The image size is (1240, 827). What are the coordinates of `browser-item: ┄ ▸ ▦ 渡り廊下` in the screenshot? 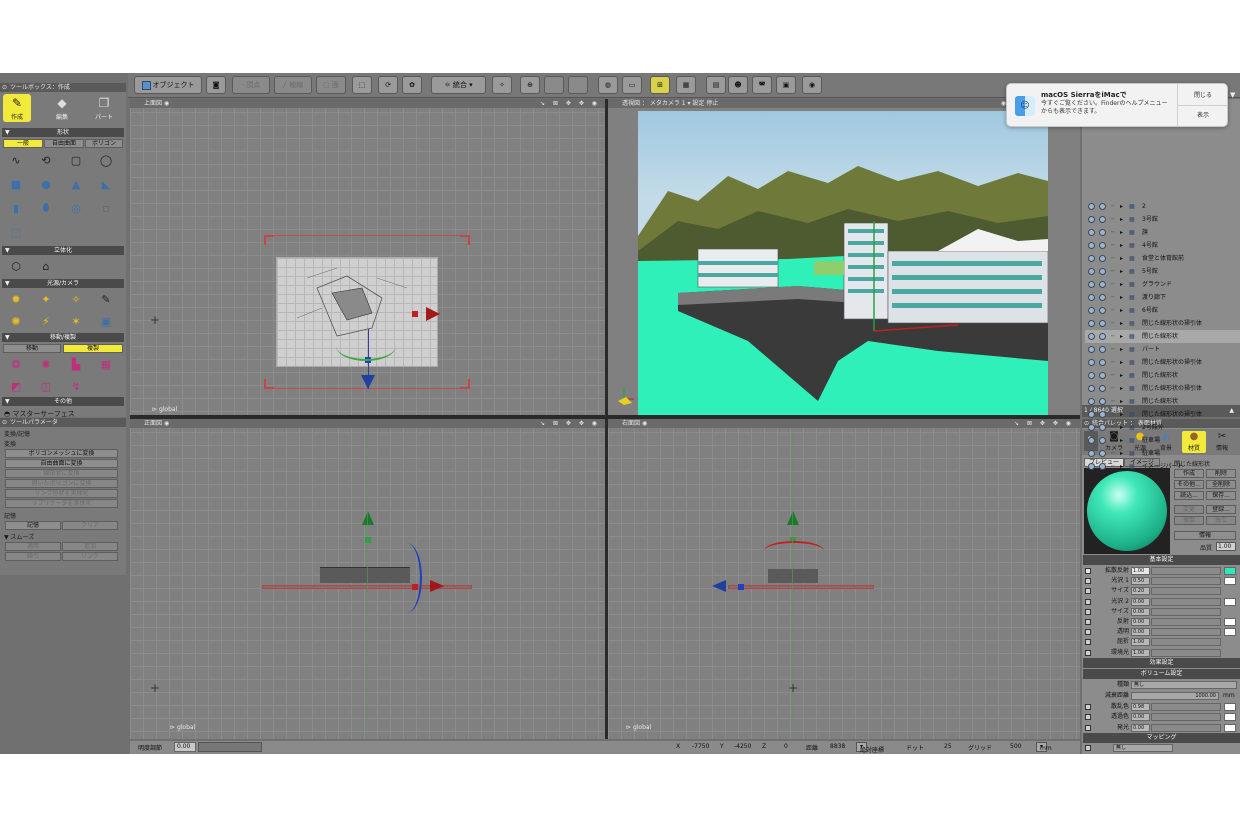 It's located at (1162, 297).